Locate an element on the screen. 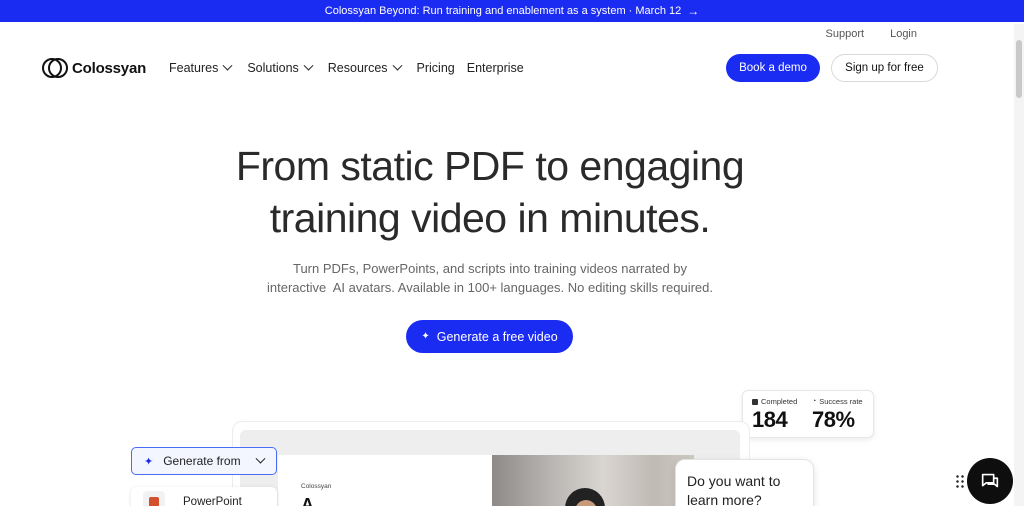 This screenshot has width=1024, height=506. dropdown-label: Generate from is located at coordinates (202, 461).